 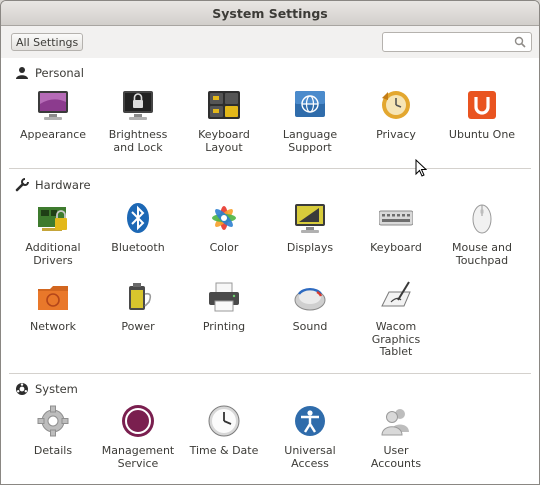 I want to click on bluetooth-item: Bluetooth, so click(x=138, y=228).